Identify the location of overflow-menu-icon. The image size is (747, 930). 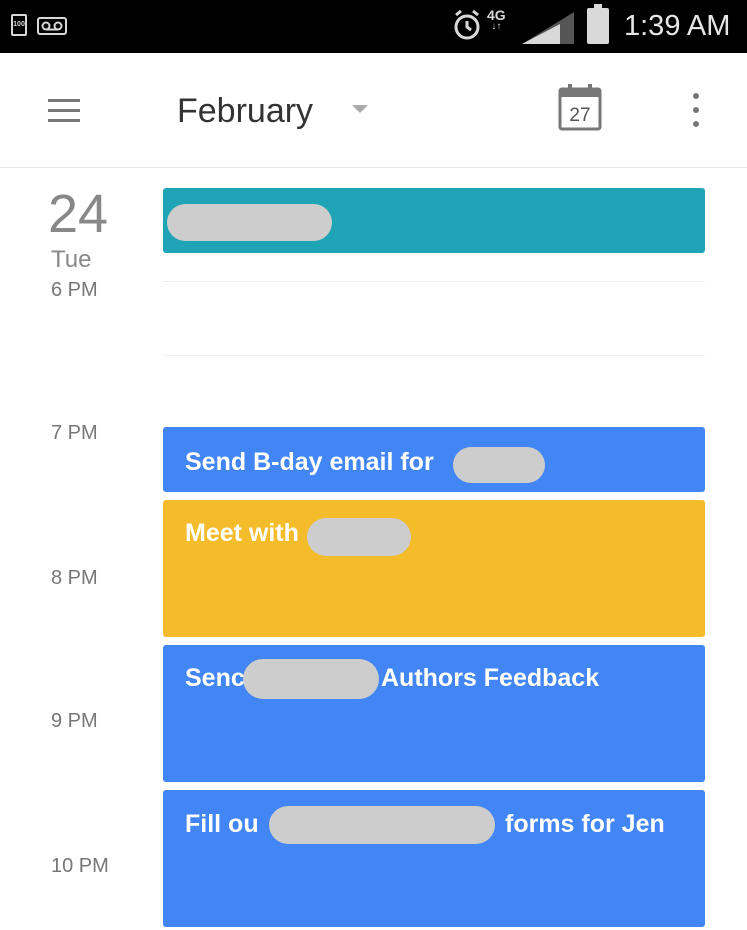
(696, 111).